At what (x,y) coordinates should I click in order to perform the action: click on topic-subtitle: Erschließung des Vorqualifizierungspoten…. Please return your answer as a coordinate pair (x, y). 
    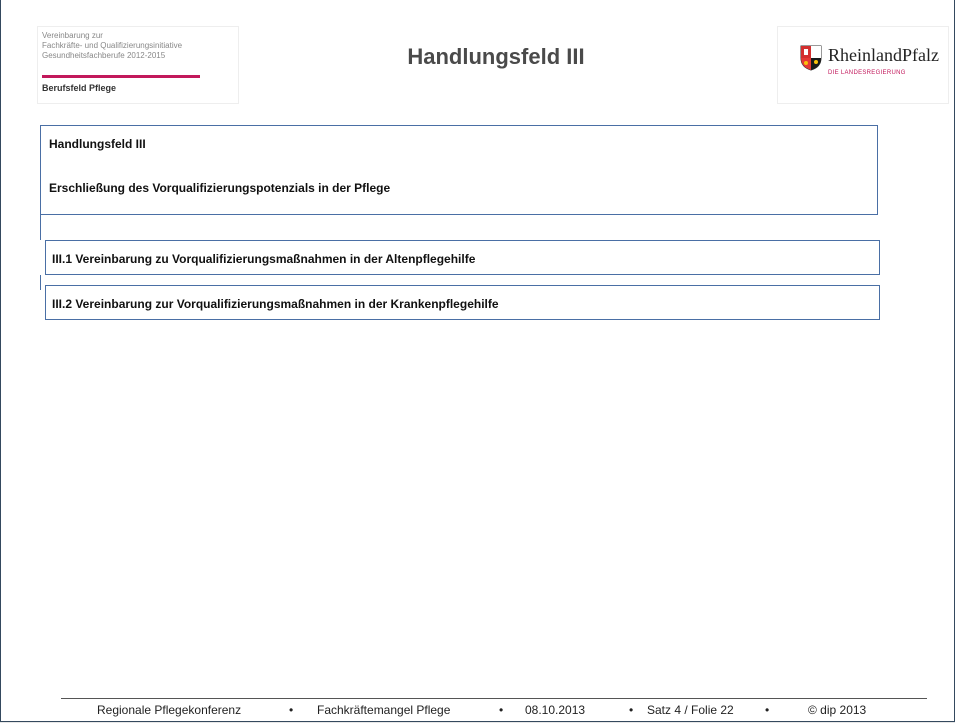
    Looking at the image, I should click on (220, 188).